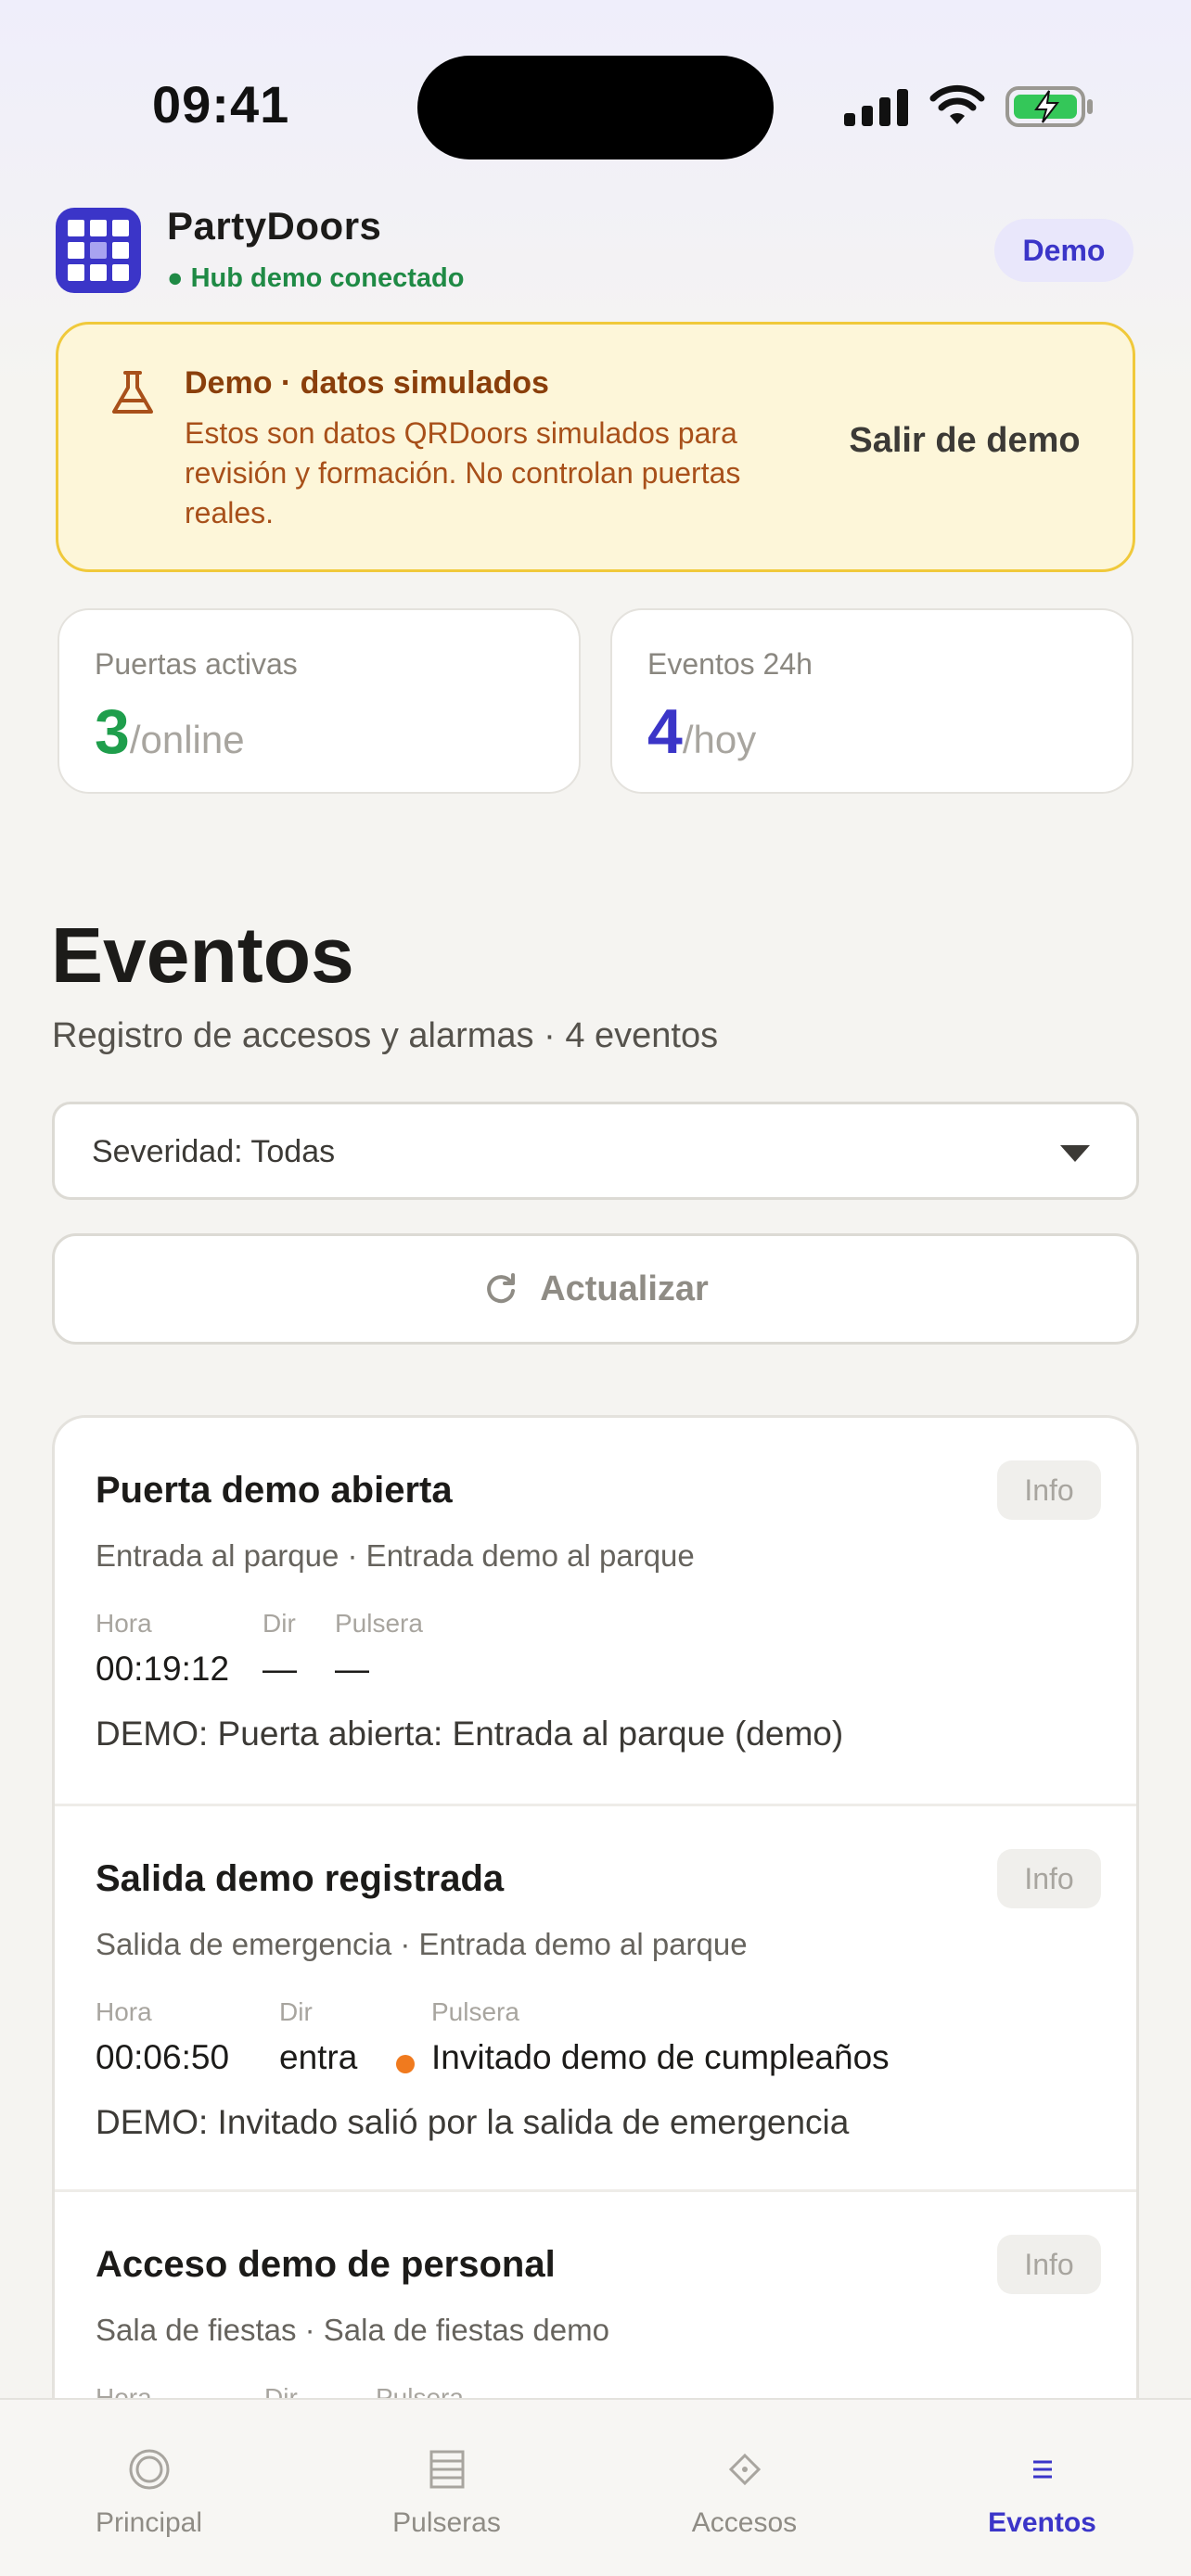  What do you see at coordinates (98, 251) in the screenshot?
I see `app-logo` at bounding box center [98, 251].